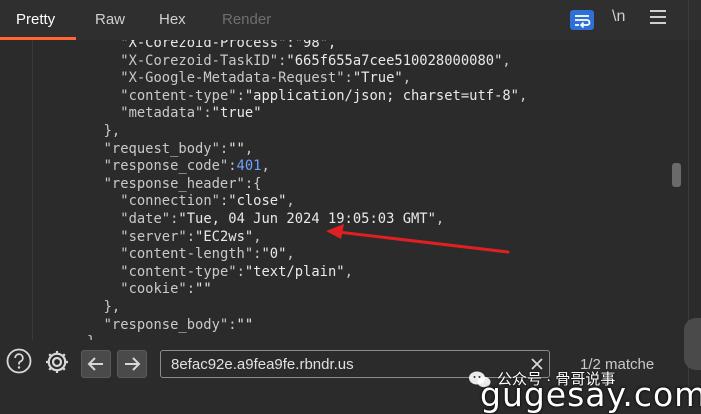 This screenshot has height=414, width=701. Describe the element at coordinates (590, 394) in the screenshot. I see `watermark-site: gugesay.com` at that location.